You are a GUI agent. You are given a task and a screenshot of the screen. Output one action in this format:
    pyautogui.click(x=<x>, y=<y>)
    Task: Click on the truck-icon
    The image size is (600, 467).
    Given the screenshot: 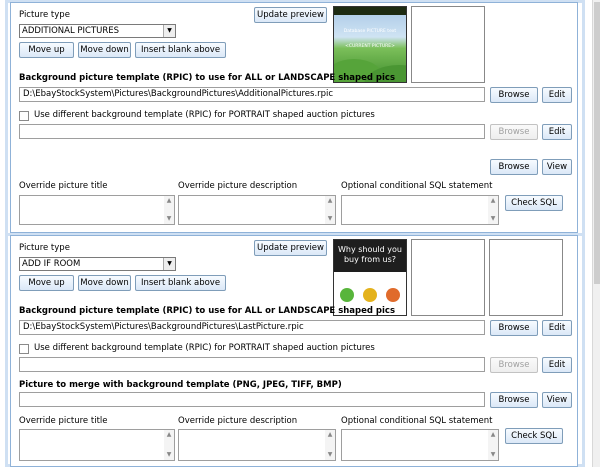 What is the action you would take?
    pyautogui.click(x=370, y=295)
    